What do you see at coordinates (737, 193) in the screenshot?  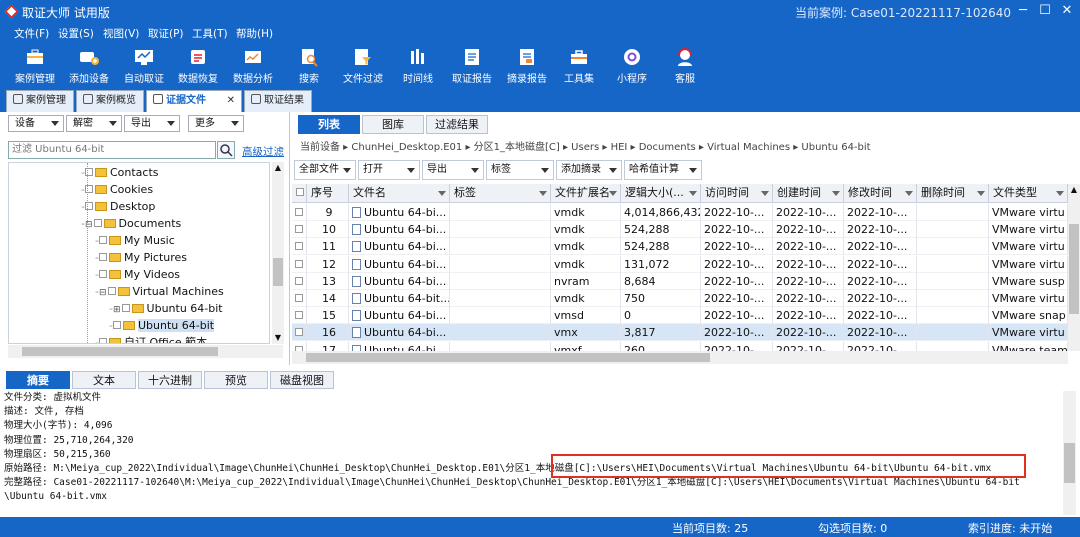 I see `column-header: 访问时间` at bounding box center [737, 193].